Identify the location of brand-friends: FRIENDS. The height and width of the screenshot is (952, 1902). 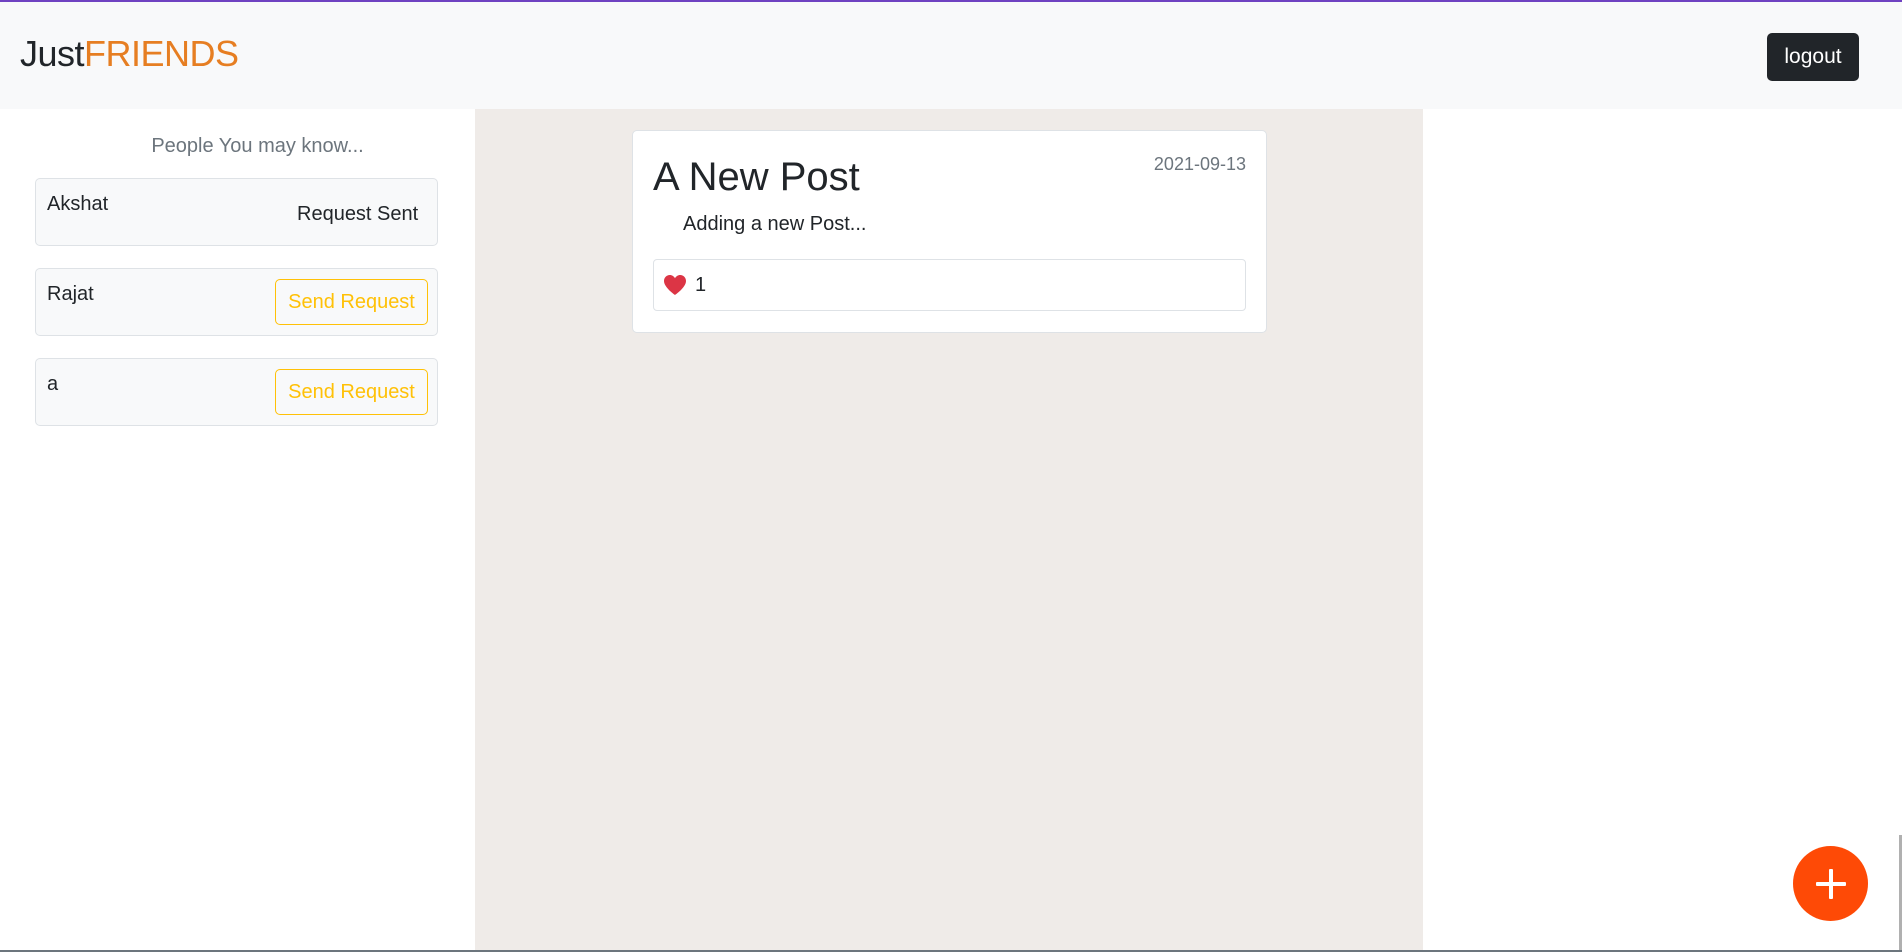
(161, 53).